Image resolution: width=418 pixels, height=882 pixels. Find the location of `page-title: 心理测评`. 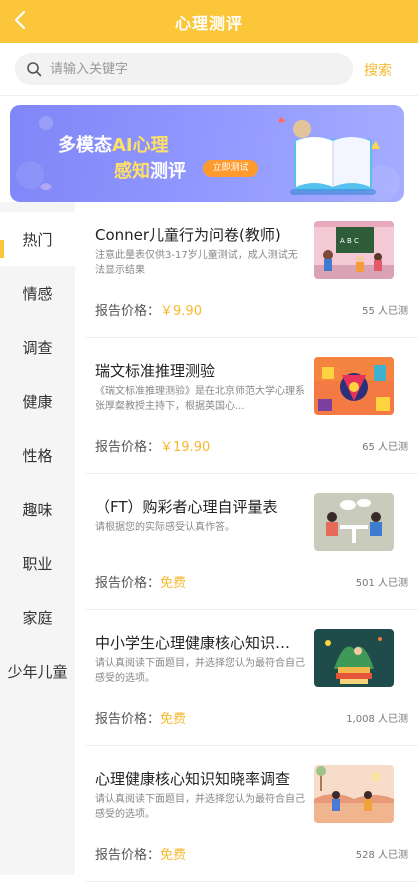

page-title: 心理测评 is located at coordinates (208, 23).